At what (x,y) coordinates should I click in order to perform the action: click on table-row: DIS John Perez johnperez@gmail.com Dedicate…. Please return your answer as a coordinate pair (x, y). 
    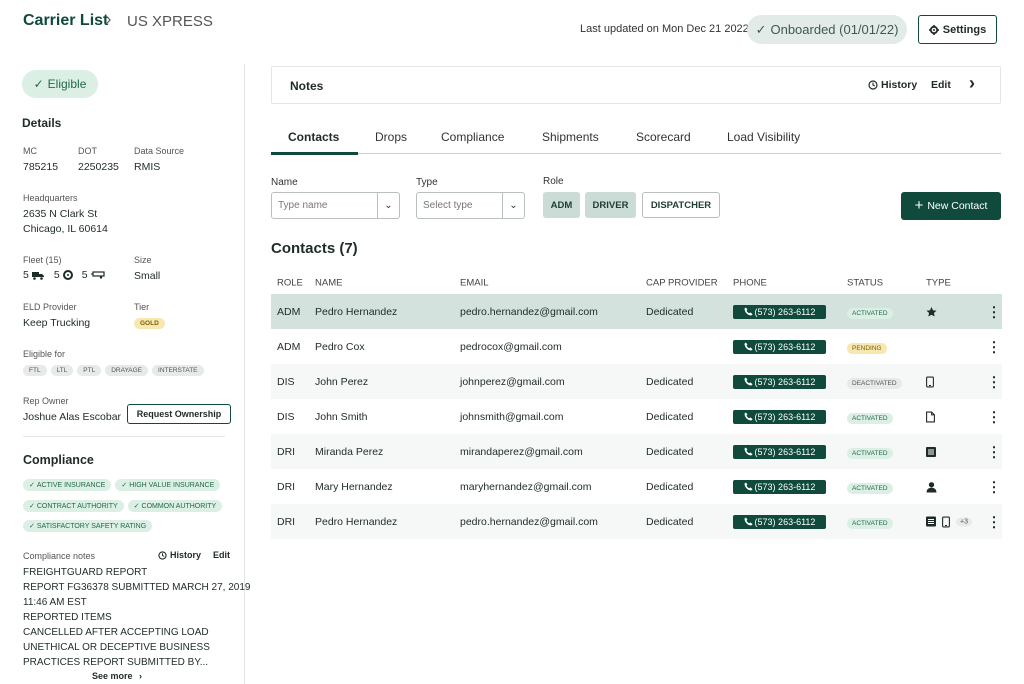
    Looking at the image, I should click on (636, 381).